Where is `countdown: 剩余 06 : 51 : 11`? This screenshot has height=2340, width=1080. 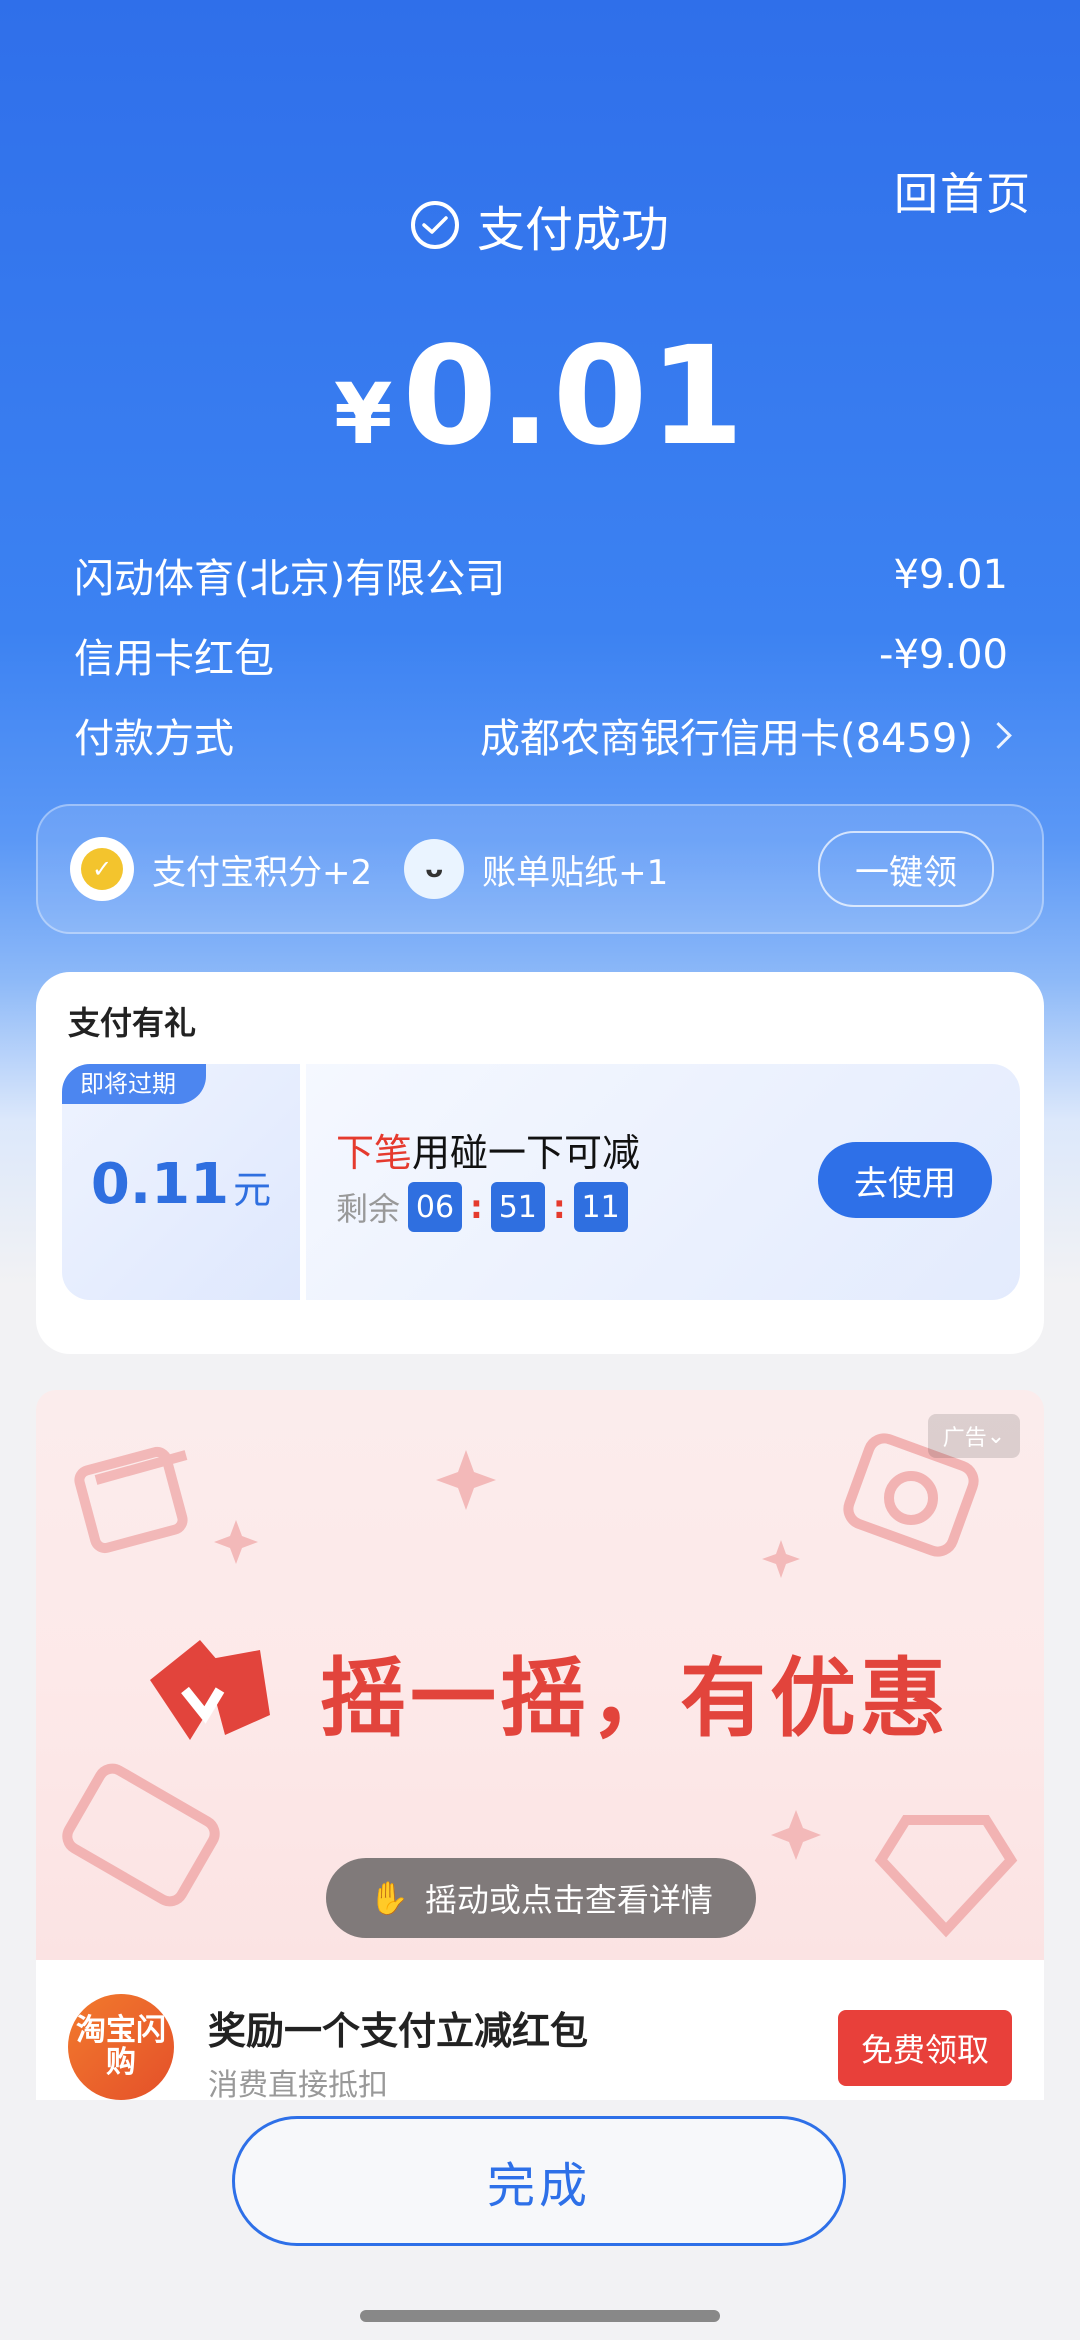 countdown: 剩余 06 : 51 : 11 is located at coordinates (482, 1207).